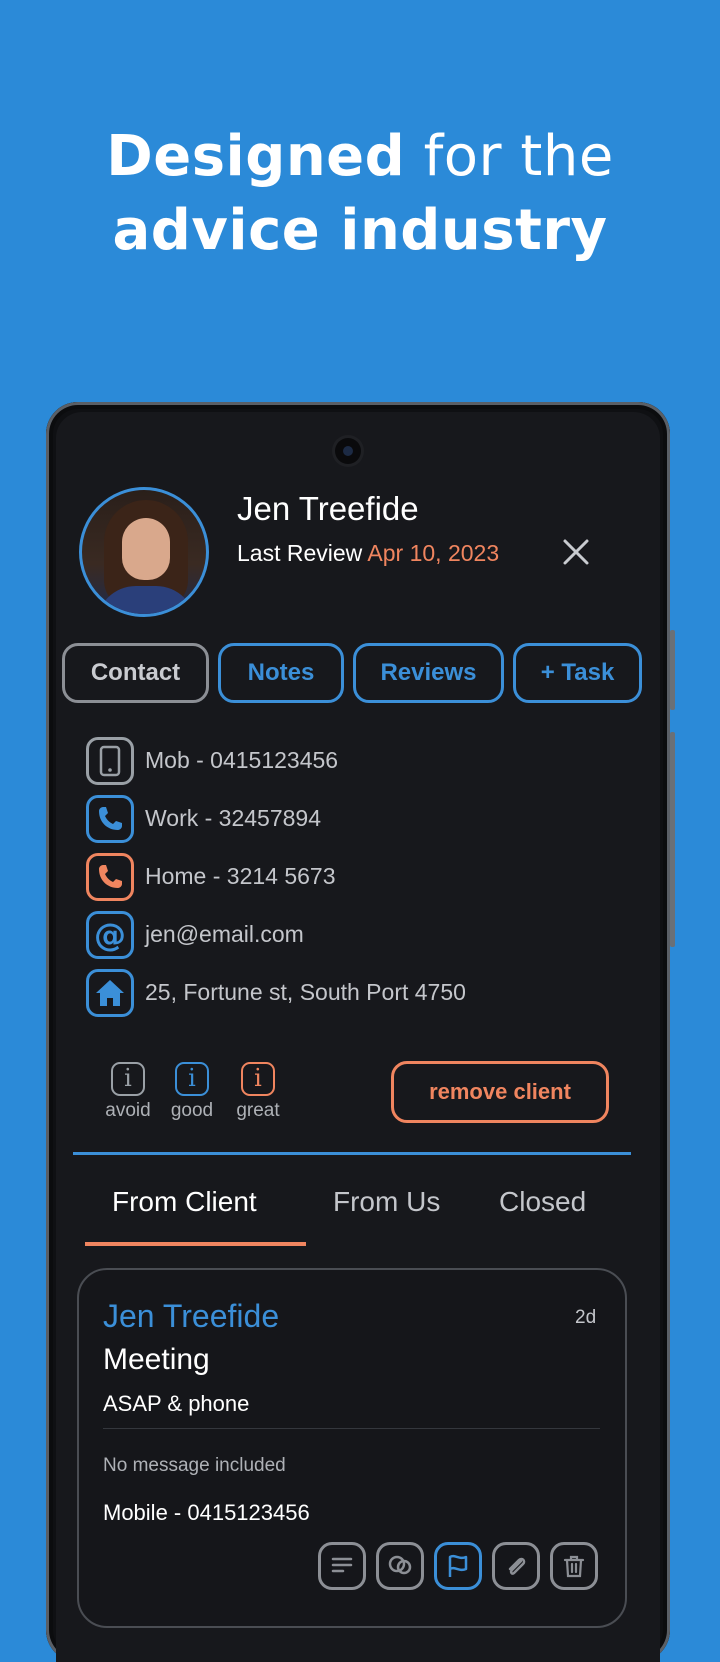  Describe the element at coordinates (256, 156) in the screenshot. I see `headline-bold-1: Designed` at that location.